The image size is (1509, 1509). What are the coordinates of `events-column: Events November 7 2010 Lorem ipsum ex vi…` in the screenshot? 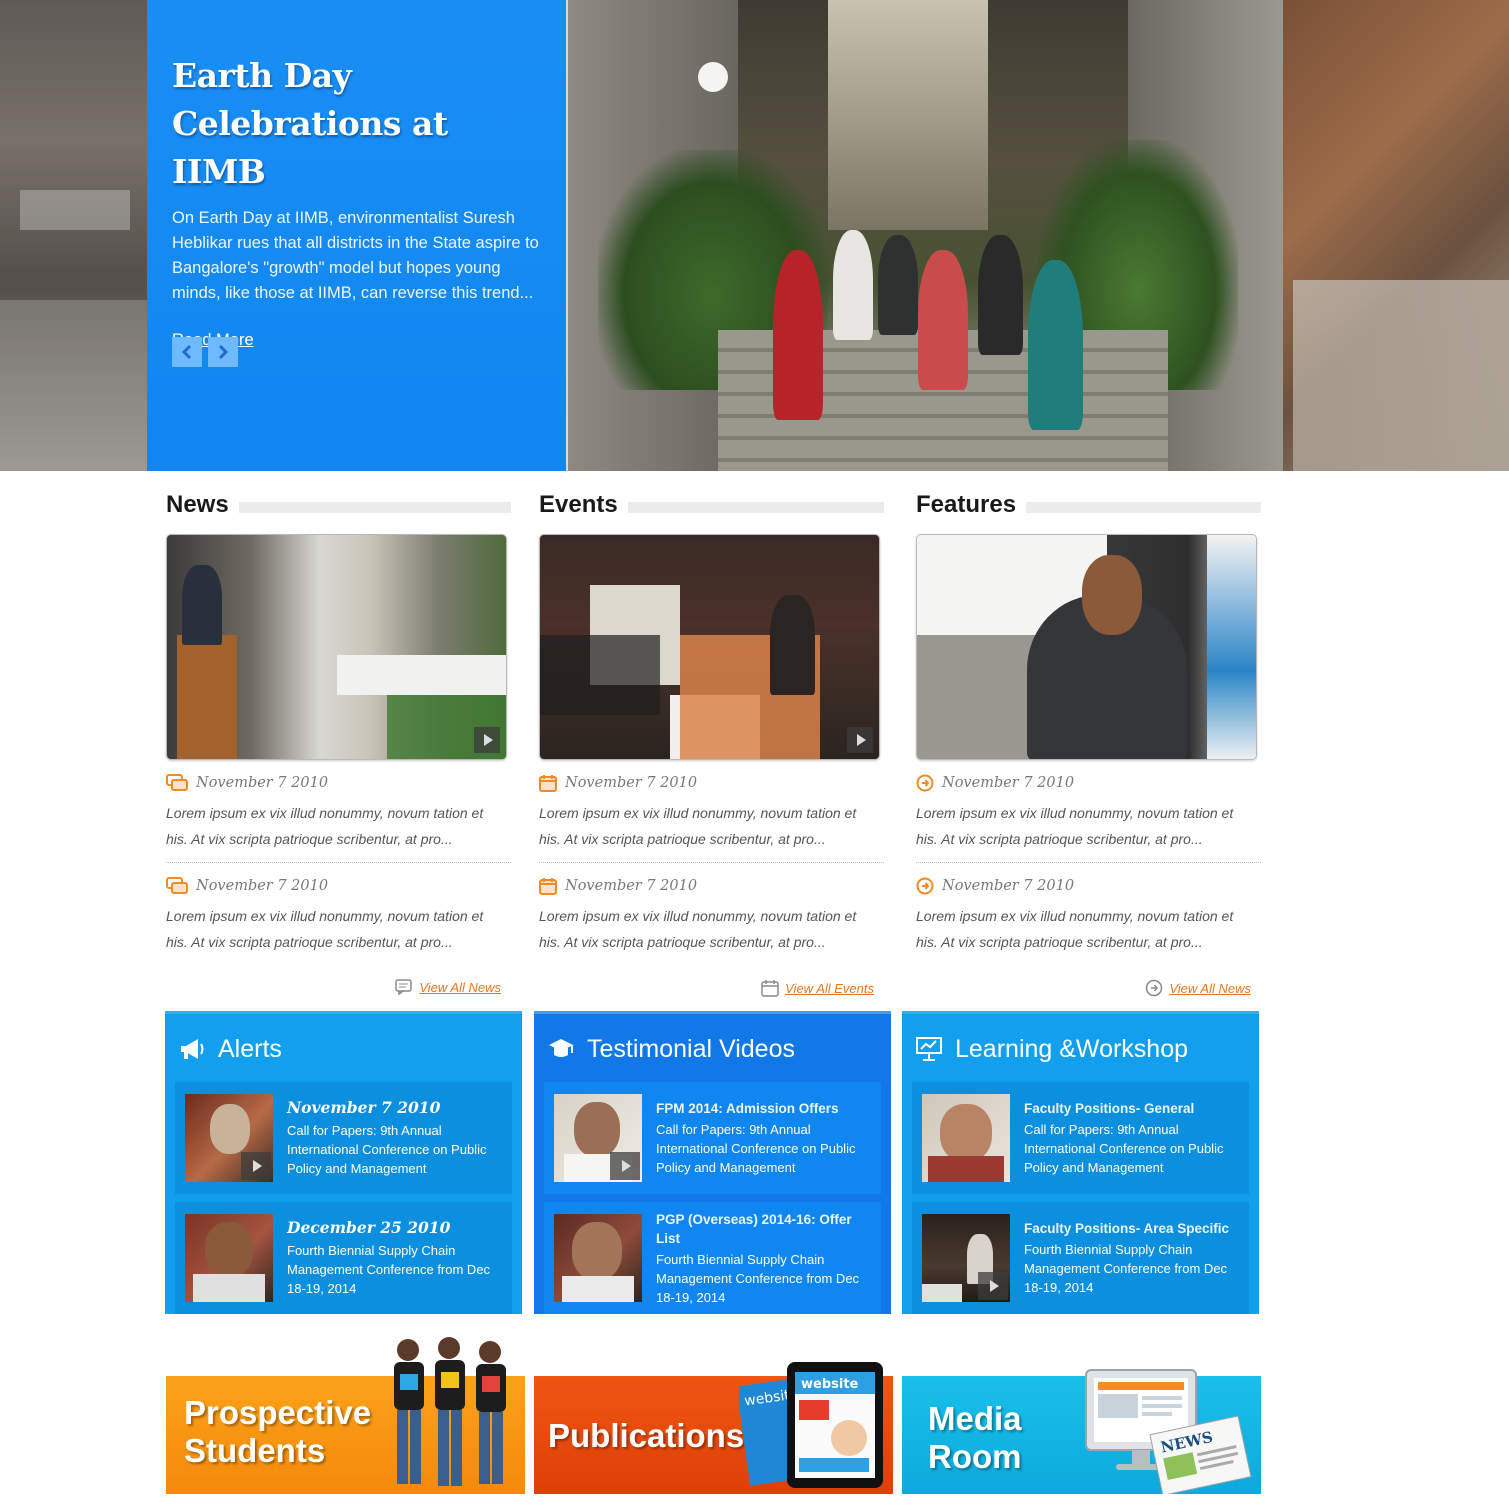 It's located at (711, 742).